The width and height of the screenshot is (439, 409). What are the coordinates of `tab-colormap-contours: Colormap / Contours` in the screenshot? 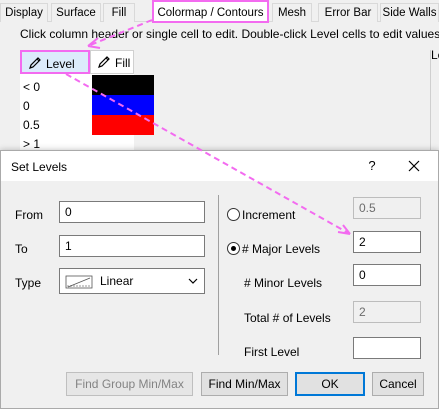 It's located at (210, 11).